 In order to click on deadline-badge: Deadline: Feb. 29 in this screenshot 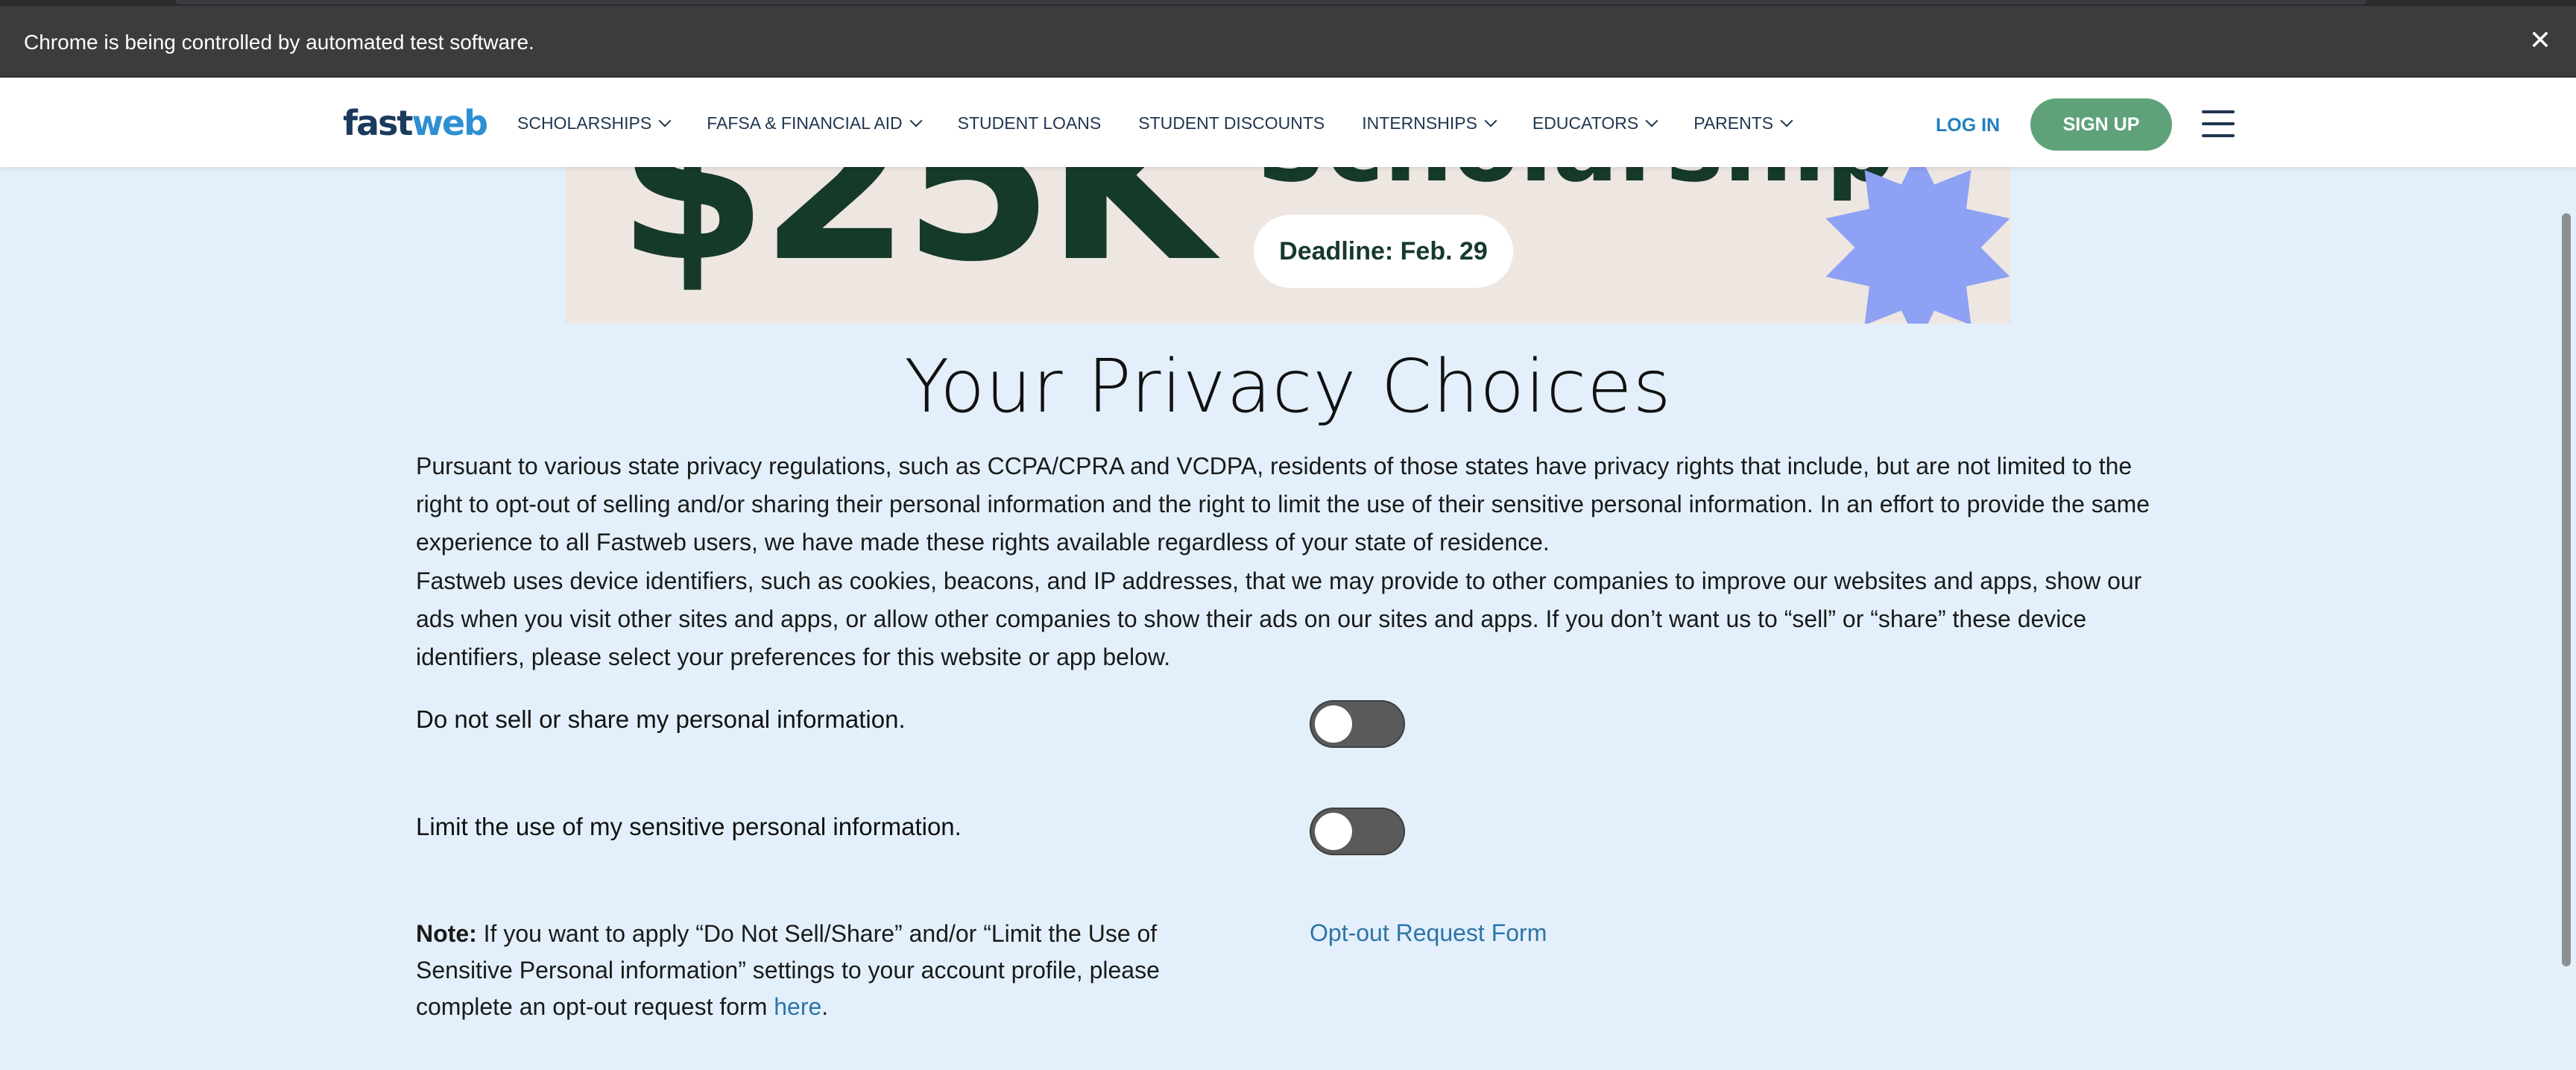, I will do `click(1383, 251)`.